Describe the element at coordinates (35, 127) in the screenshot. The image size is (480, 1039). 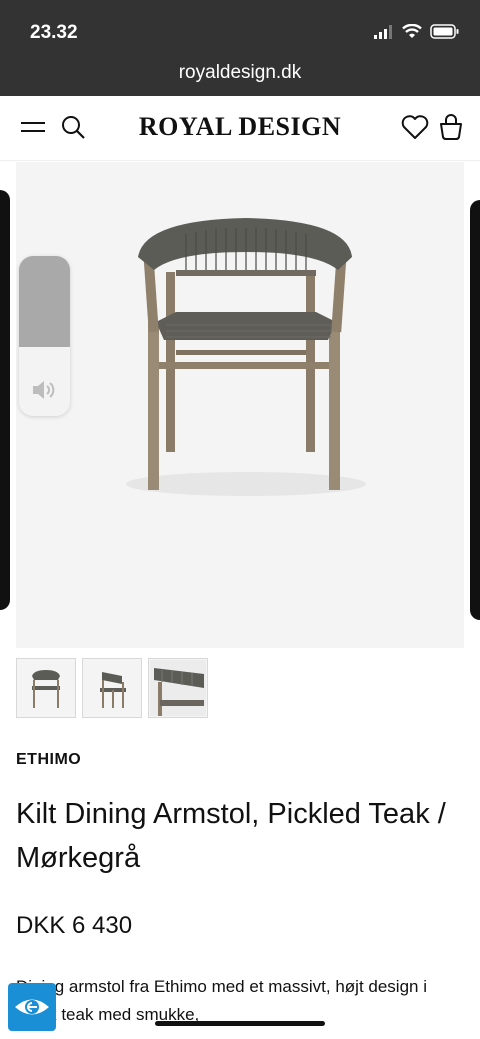
I see `menu-icon` at that location.